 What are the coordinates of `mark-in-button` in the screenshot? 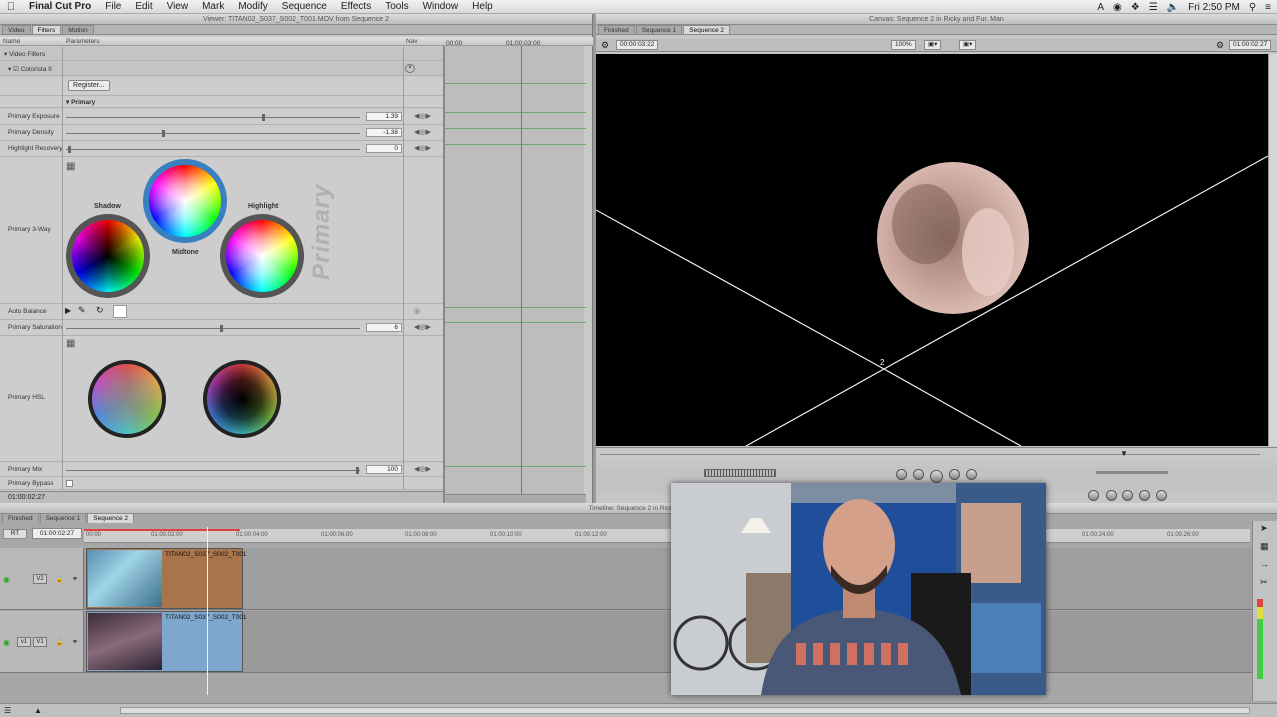 It's located at (1093, 495).